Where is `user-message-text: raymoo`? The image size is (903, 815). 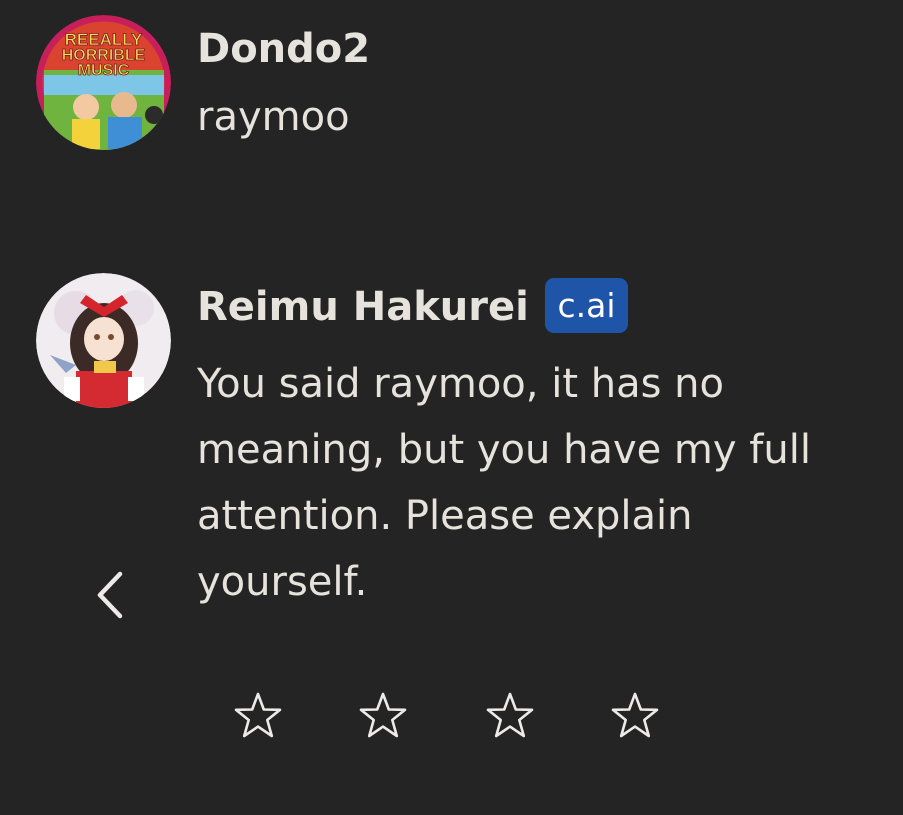
user-message-text: raymoo is located at coordinates (273, 117).